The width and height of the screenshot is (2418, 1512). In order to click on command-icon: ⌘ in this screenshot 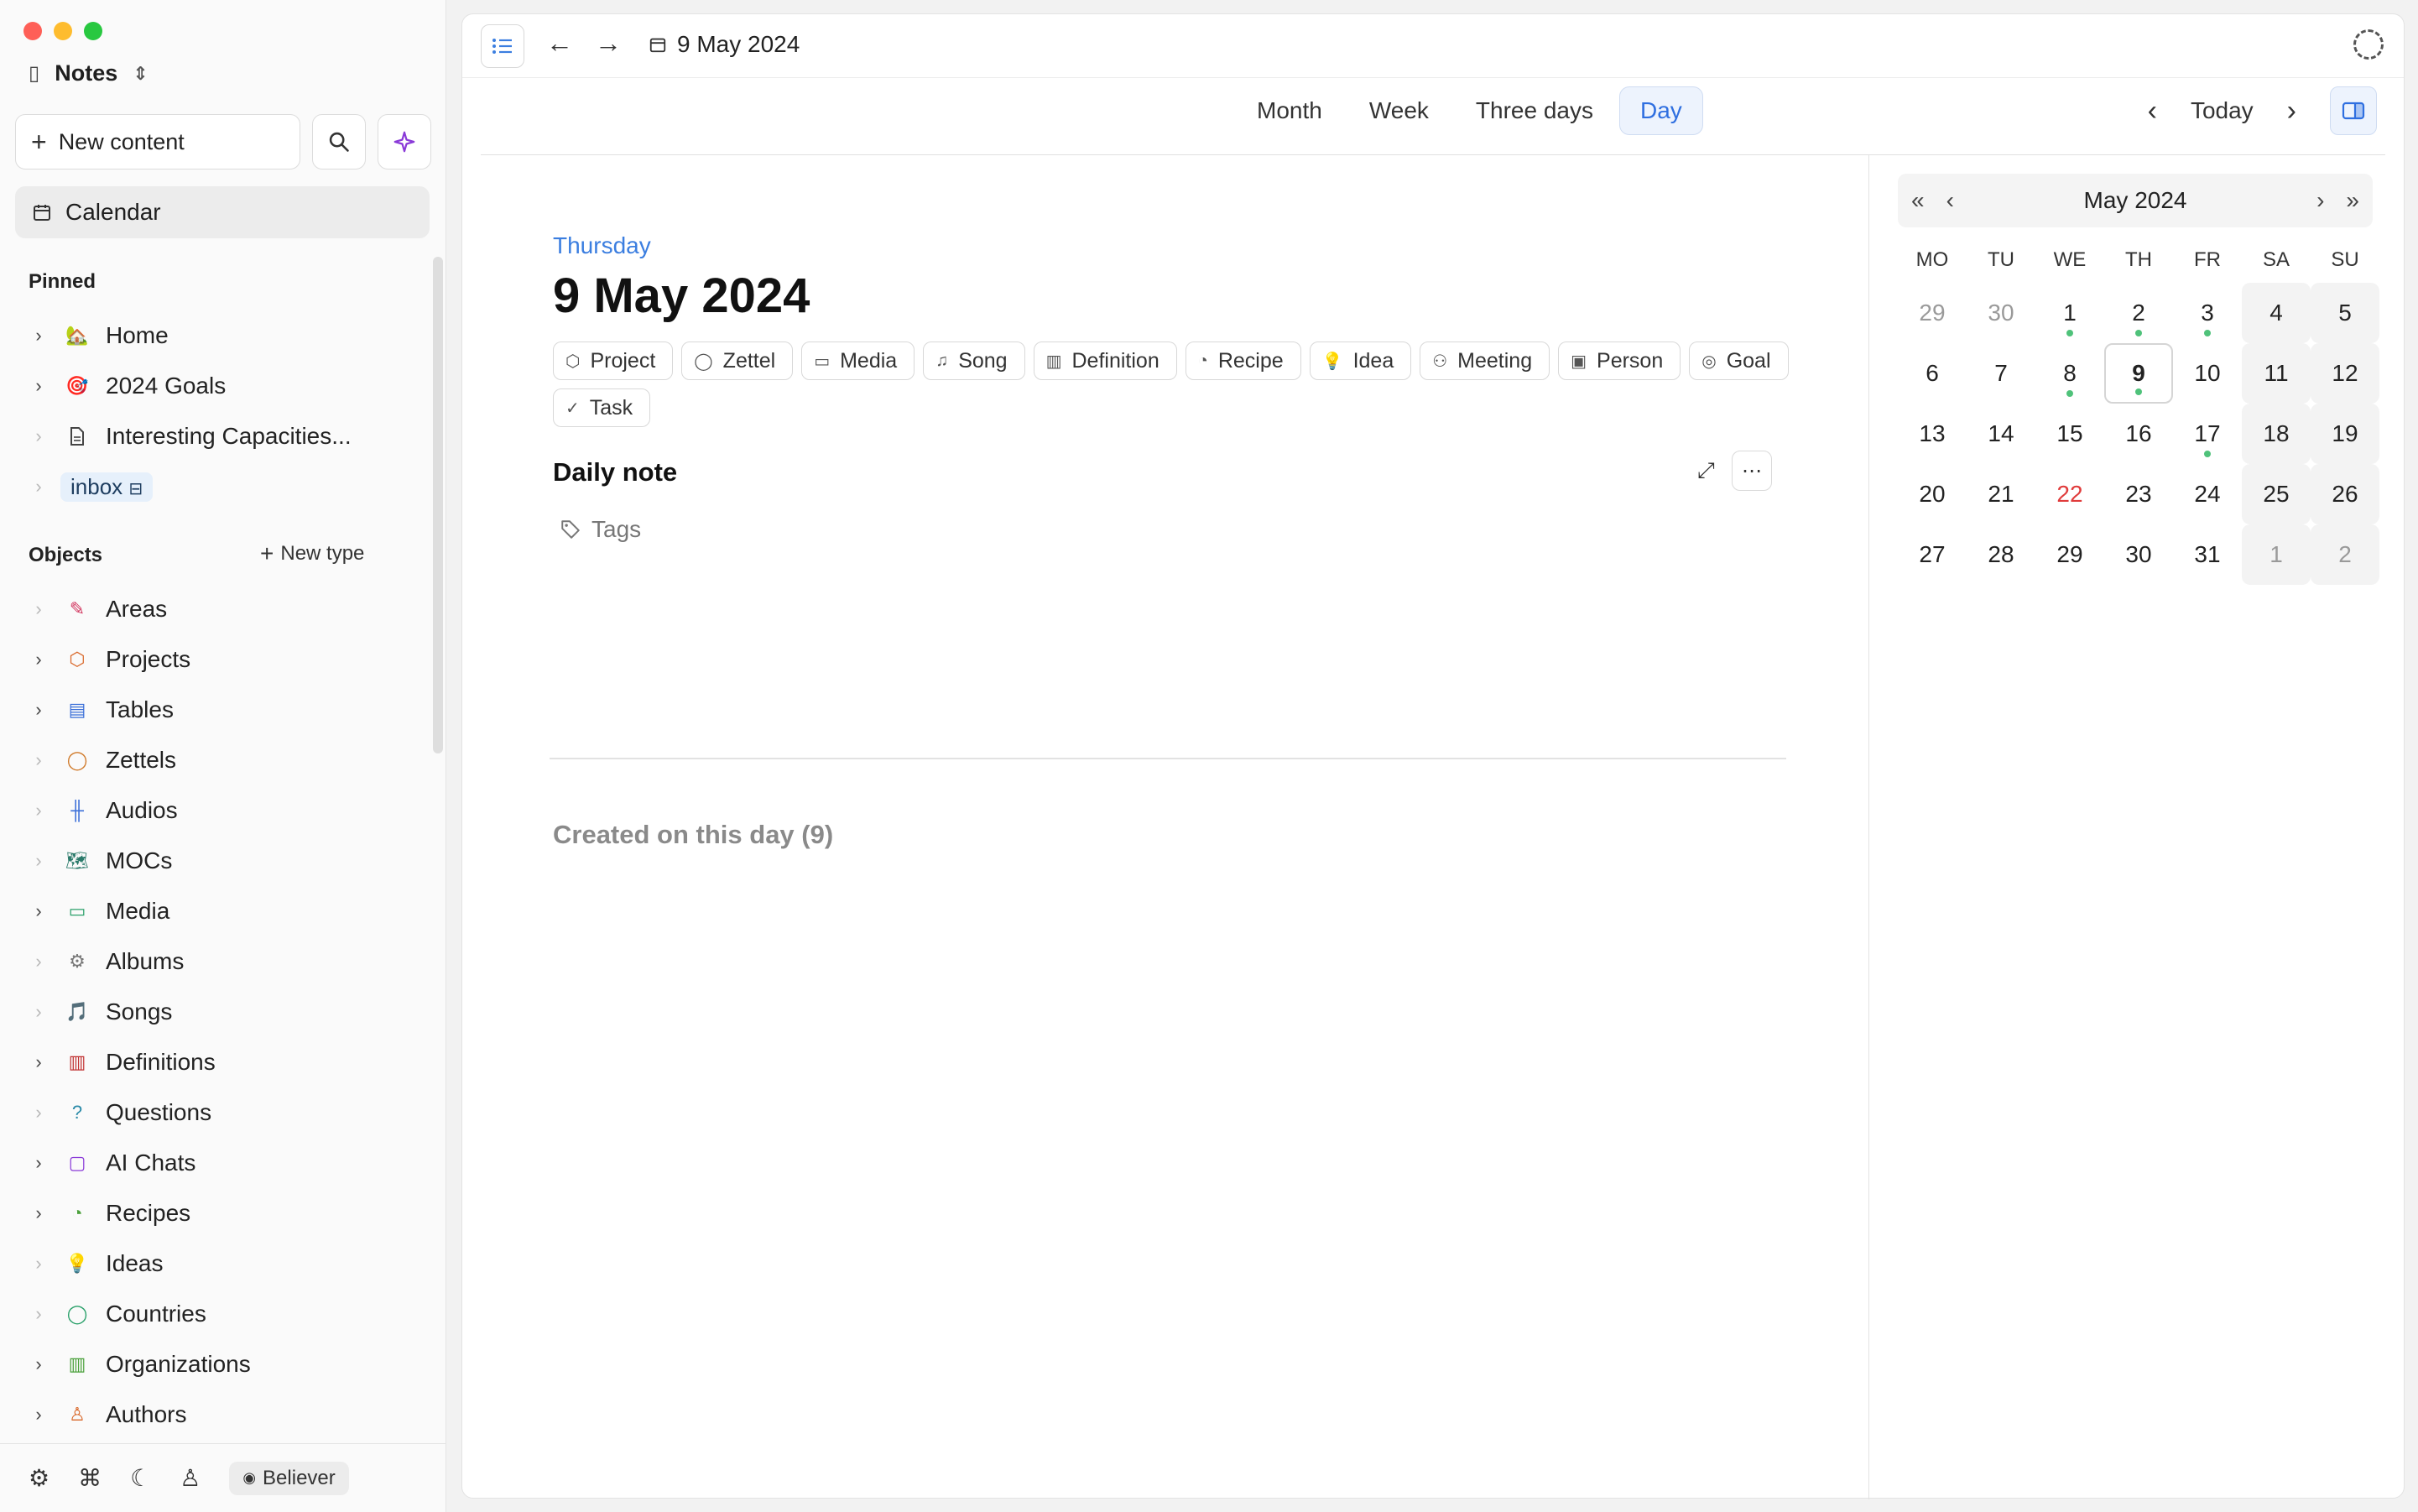, I will do `click(90, 1478)`.